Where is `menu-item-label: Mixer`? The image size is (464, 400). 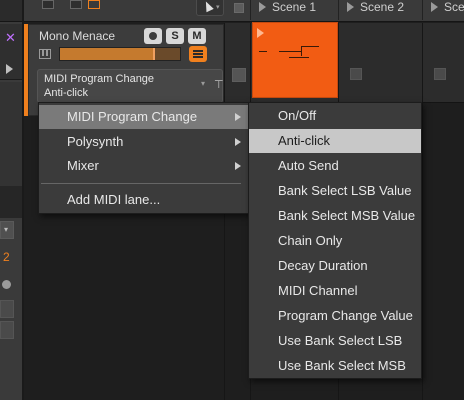 menu-item-label: Mixer is located at coordinates (83, 165).